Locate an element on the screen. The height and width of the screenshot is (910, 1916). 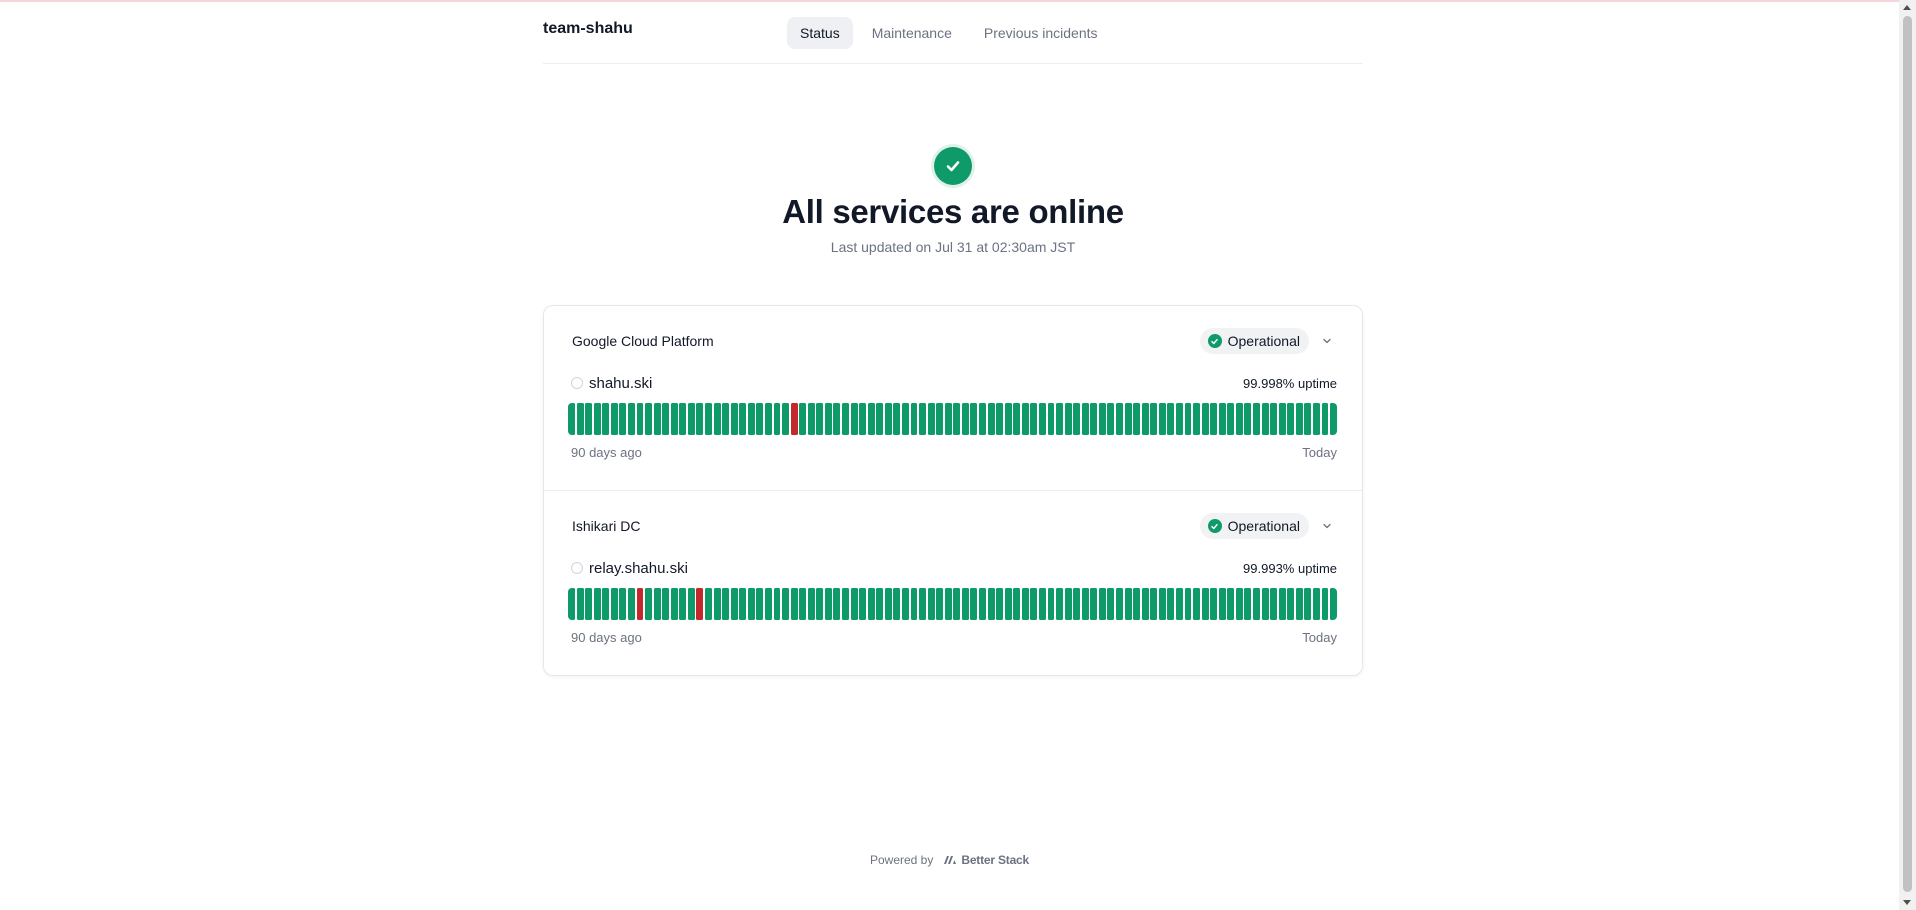
scroll-thumb is located at coordinates (1907, 454).